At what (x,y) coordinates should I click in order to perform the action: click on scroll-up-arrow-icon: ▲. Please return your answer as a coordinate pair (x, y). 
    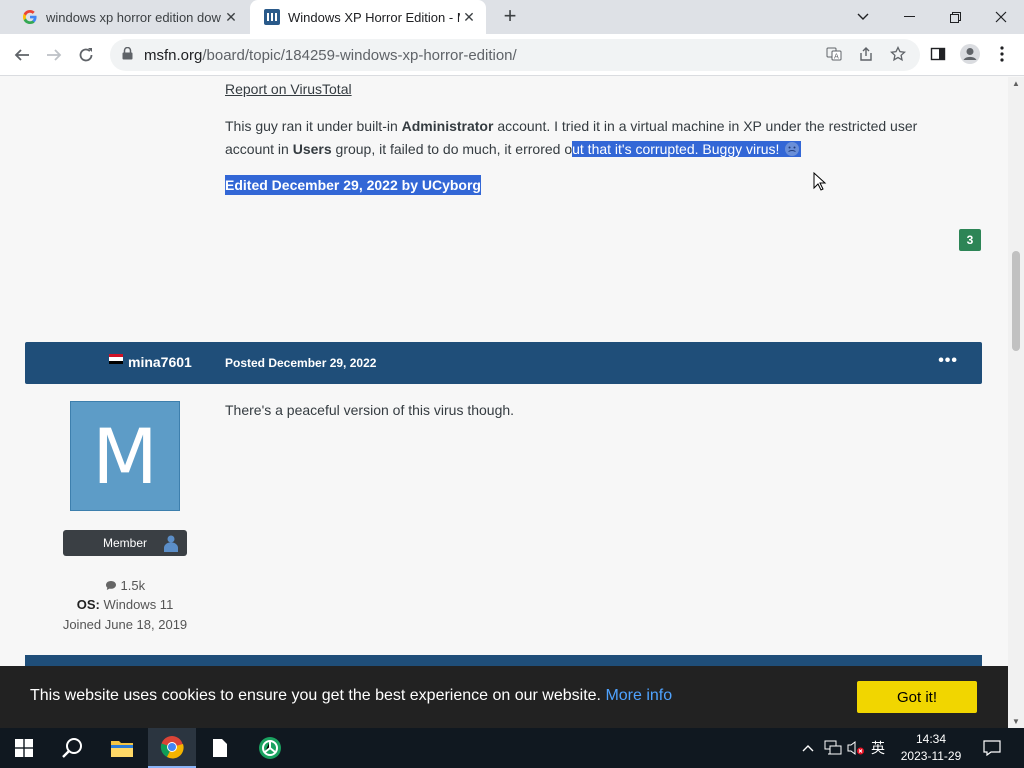
    Looking at the image, I should click on (1016, 83).